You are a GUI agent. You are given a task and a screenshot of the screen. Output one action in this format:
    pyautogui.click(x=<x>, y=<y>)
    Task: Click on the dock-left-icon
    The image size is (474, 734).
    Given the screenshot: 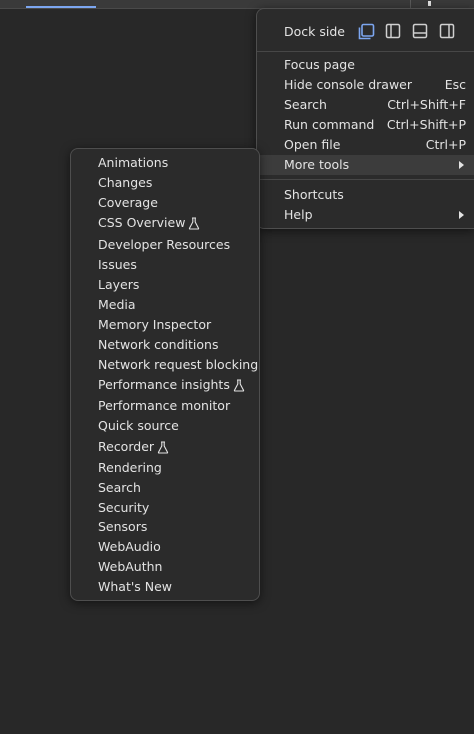 What is the action you would take?
    pyautogui.click(x=393, y=31)
    